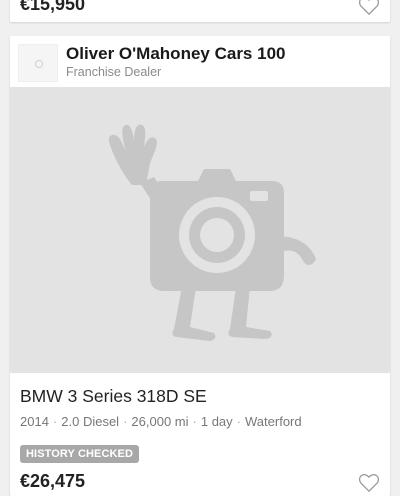 Image resolution: width=400 pixels, height=496 pixels. Describe the element at coordinates (273, 421) in the screenshot. I see `spec-location: Waterford` at that location.